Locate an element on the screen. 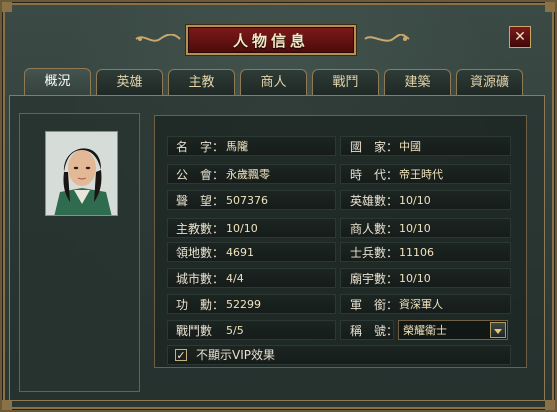 Image resolution: width=557 pixels, height=412 pixels. info-row: 名 字： 馬隴 is located at coordinates (251, 146).